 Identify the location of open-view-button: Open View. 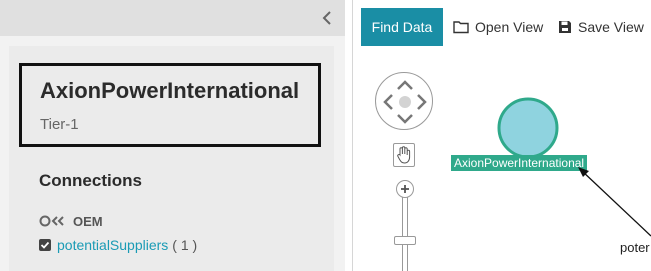
(498, 27).